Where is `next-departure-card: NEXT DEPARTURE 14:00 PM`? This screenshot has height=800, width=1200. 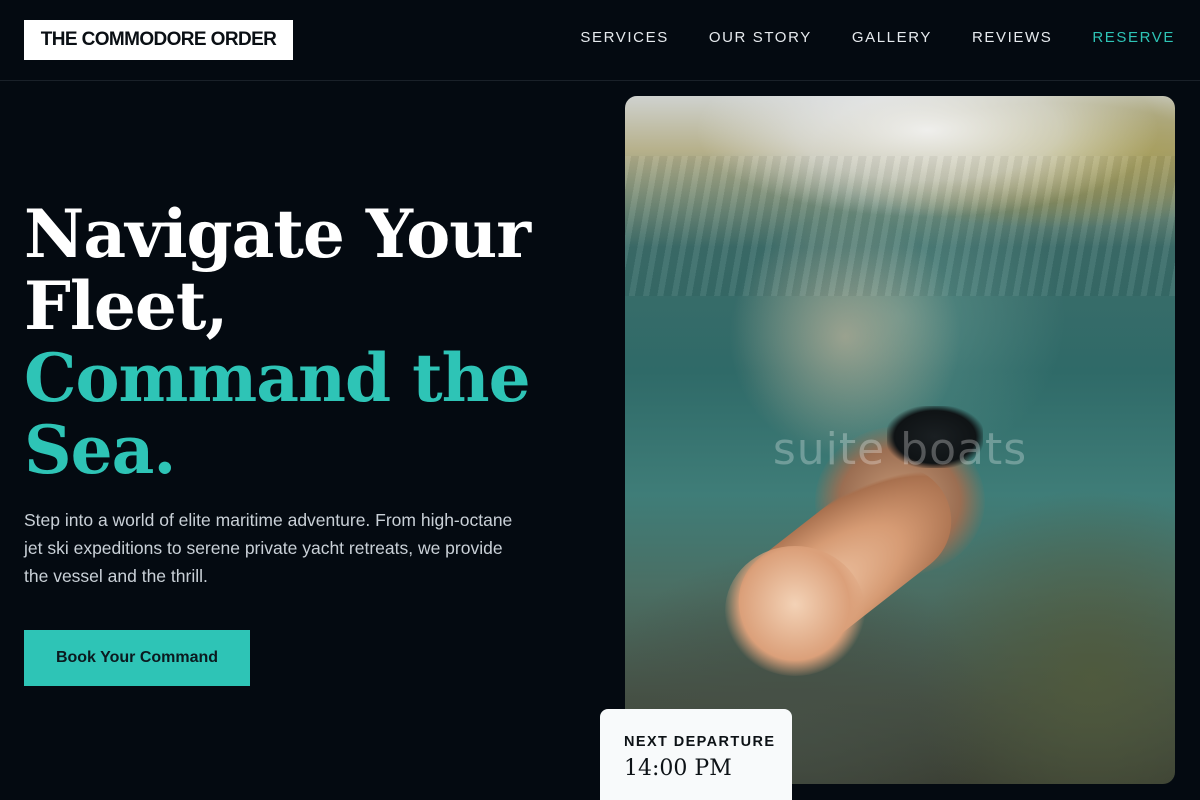 next-departure-card: NEXT DEPARTURE 14:00 PM is located at coordinates (696, 754).